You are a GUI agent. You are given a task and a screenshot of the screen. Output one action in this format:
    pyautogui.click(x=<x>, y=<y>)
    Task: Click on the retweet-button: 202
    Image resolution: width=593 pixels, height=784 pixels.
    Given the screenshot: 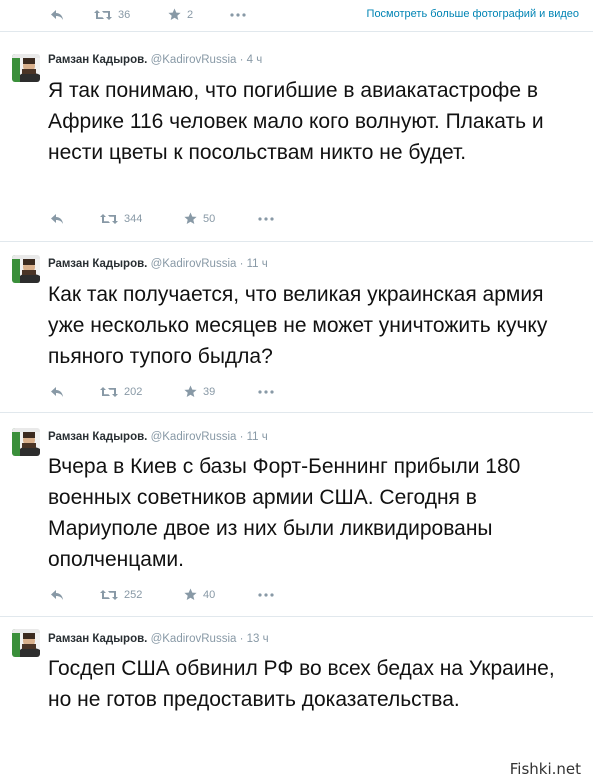 What is the action you would take?
    pyautogui.click(x=142, y=392)
    